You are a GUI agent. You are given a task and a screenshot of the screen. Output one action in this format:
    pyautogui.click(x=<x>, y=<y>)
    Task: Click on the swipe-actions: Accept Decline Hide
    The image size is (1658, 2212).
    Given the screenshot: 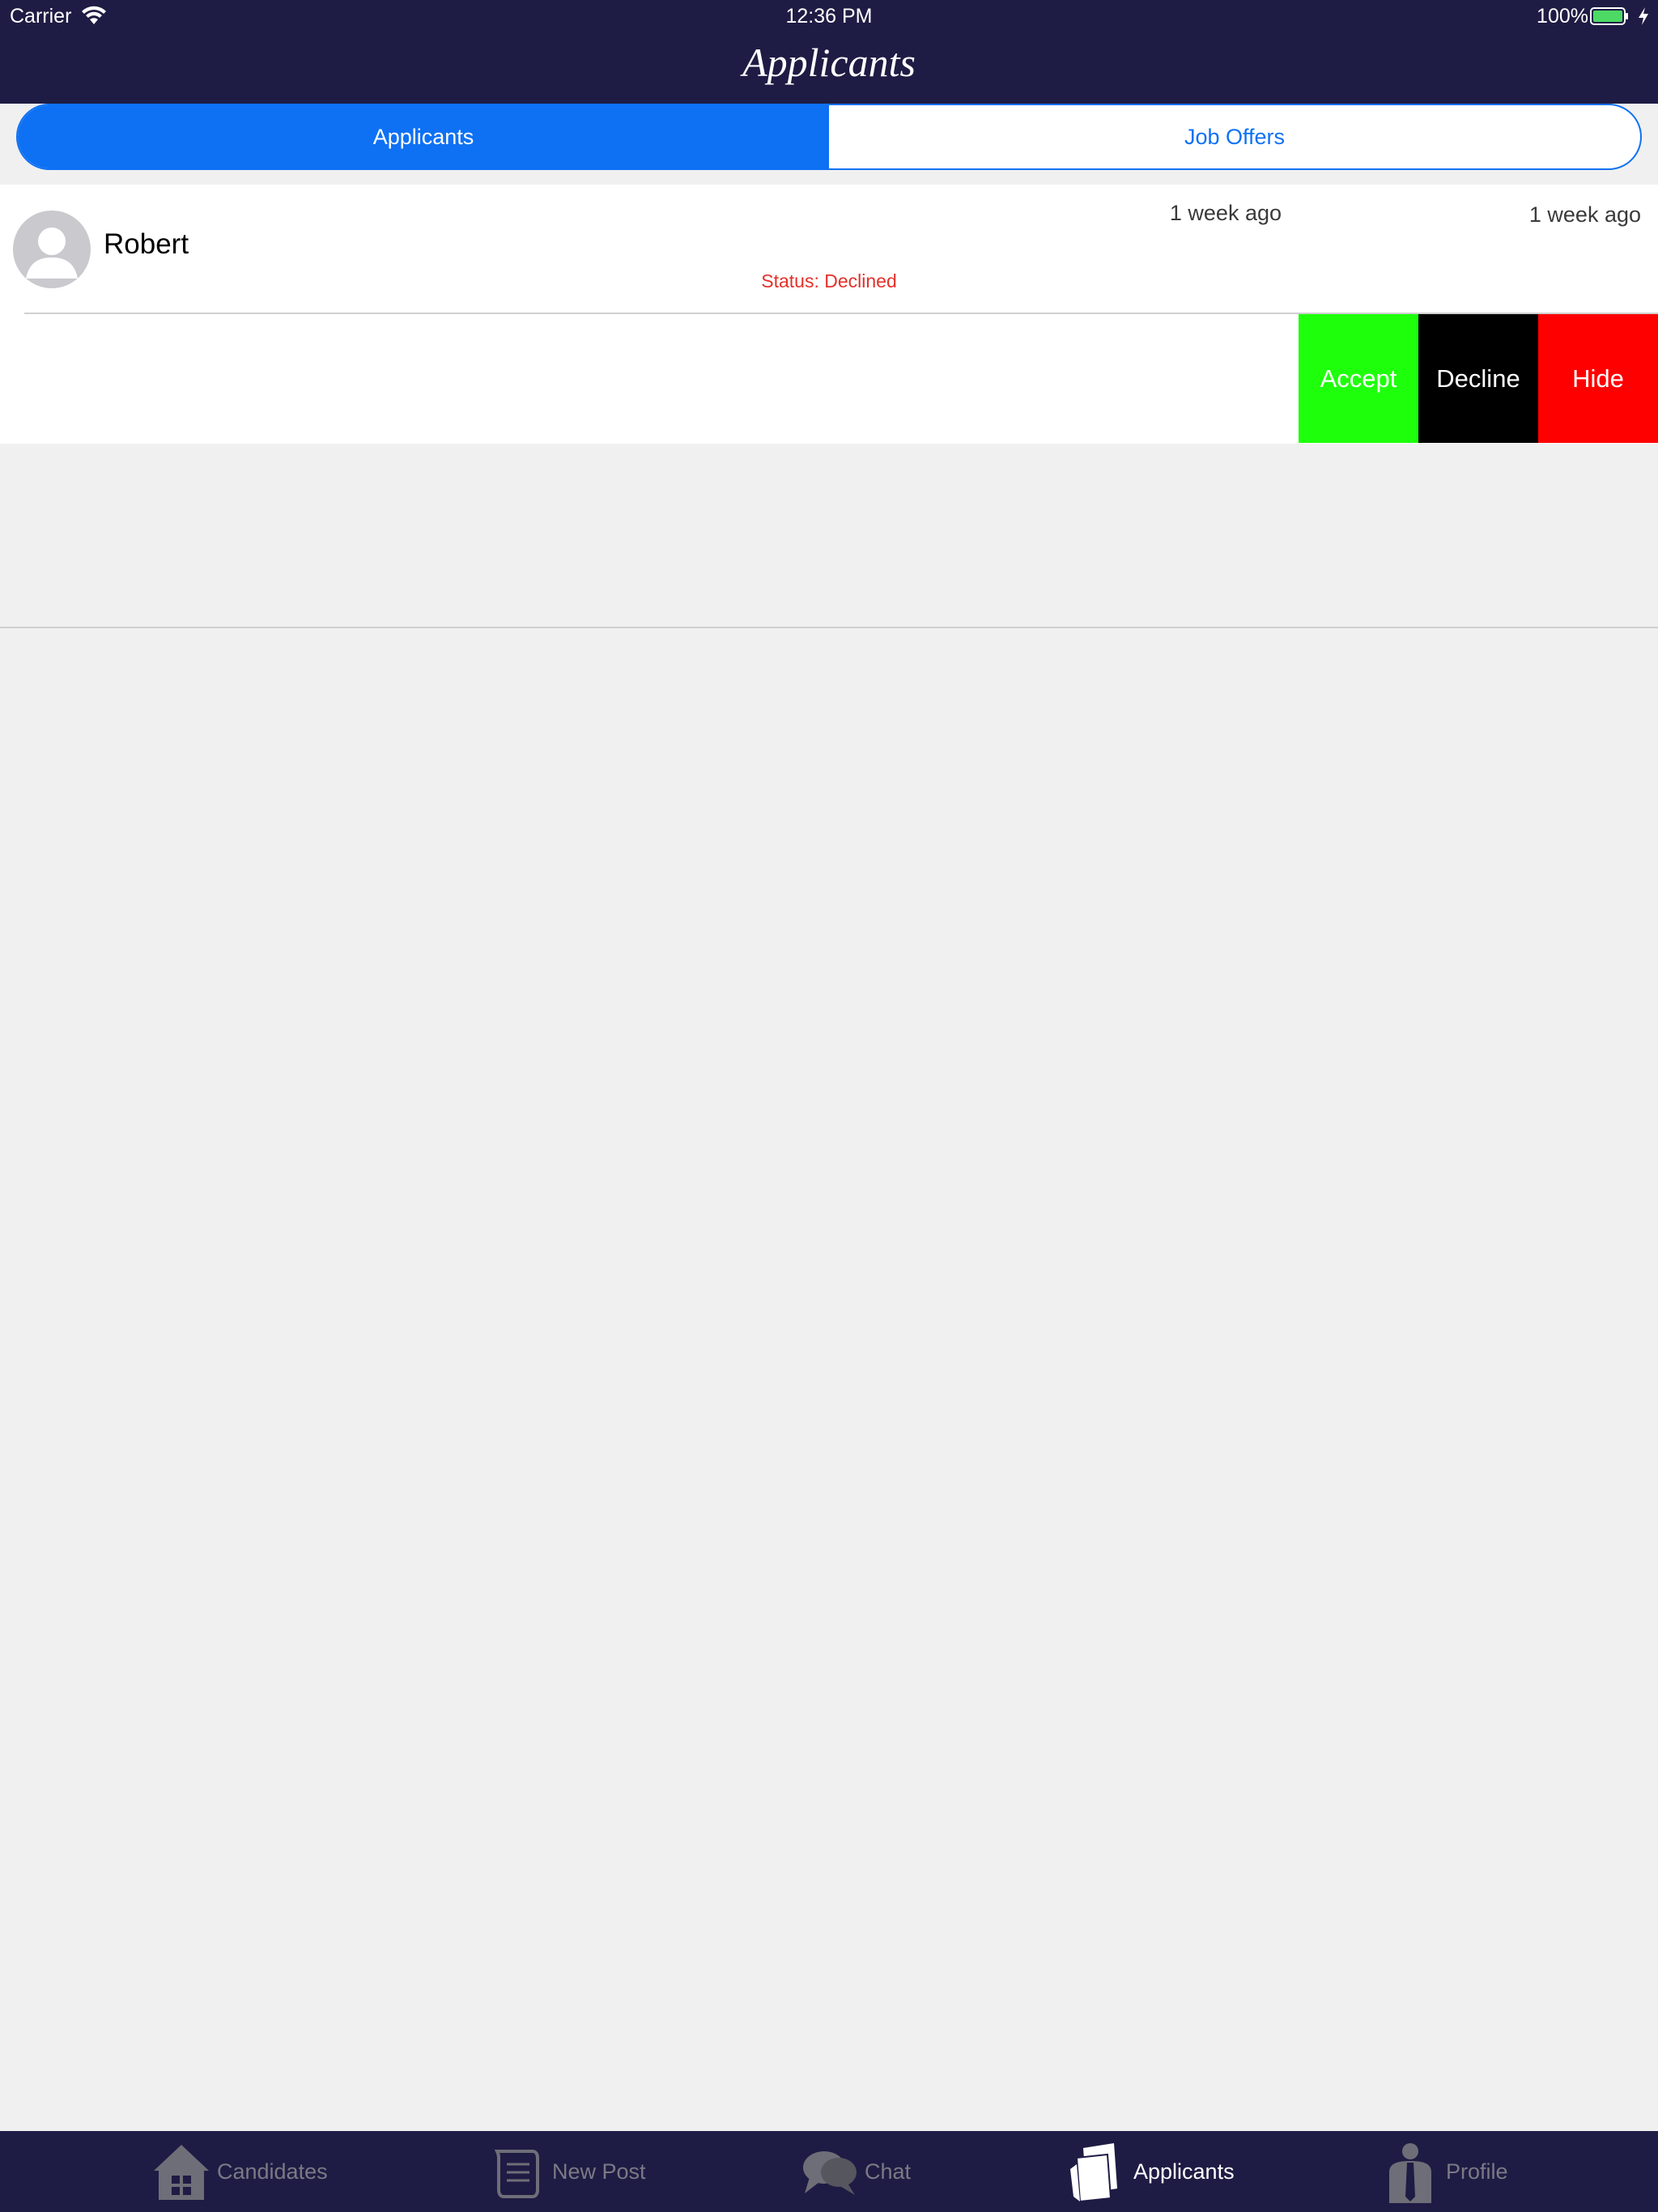 What is the action you would take?
    pyautogui.click(x=1478, y=379)
    